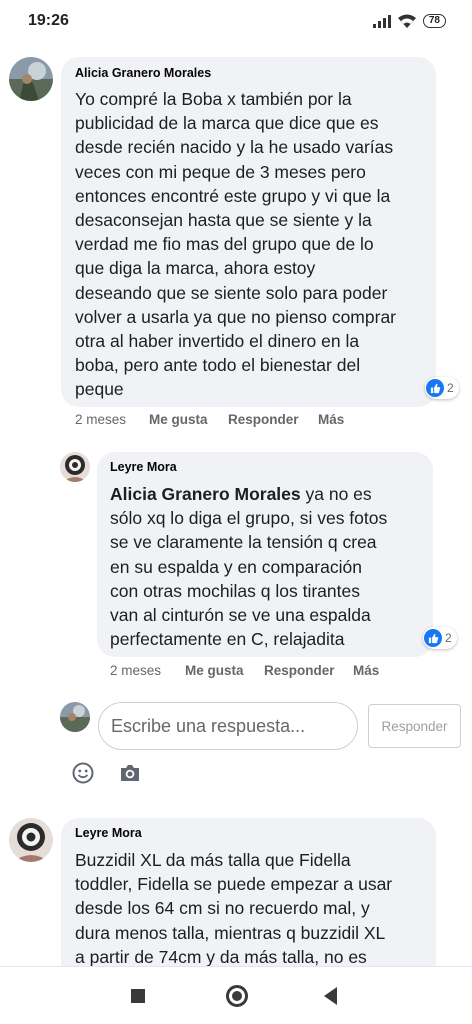  I want to click on reply-text-field, so click(228, 726).